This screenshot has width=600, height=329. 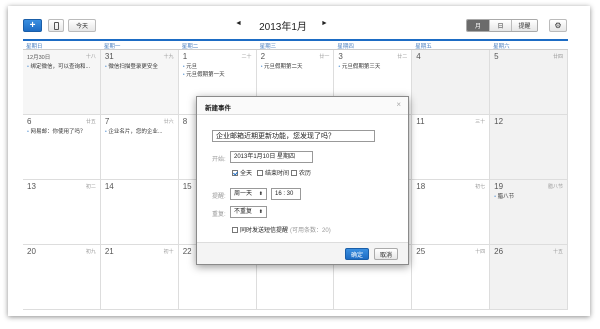 I want to click on day-number: 25, so click(x=421, y=251).